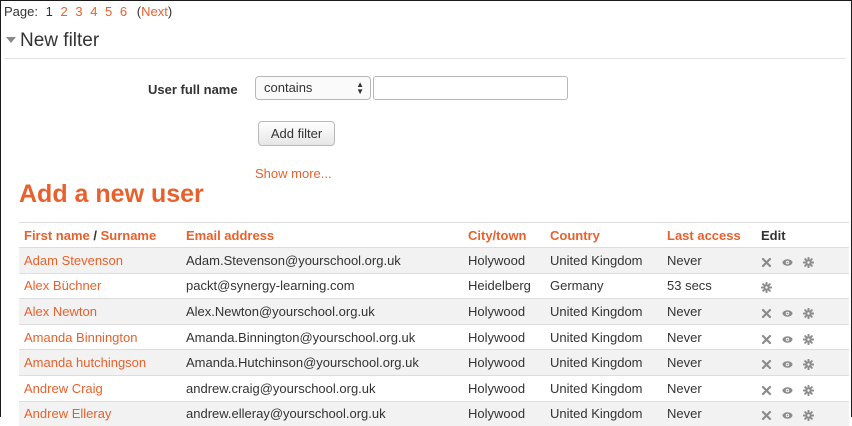 The width and height of the screenshot is (852, 426). I want to click on sort-country-link: Country, so click(603, 235).